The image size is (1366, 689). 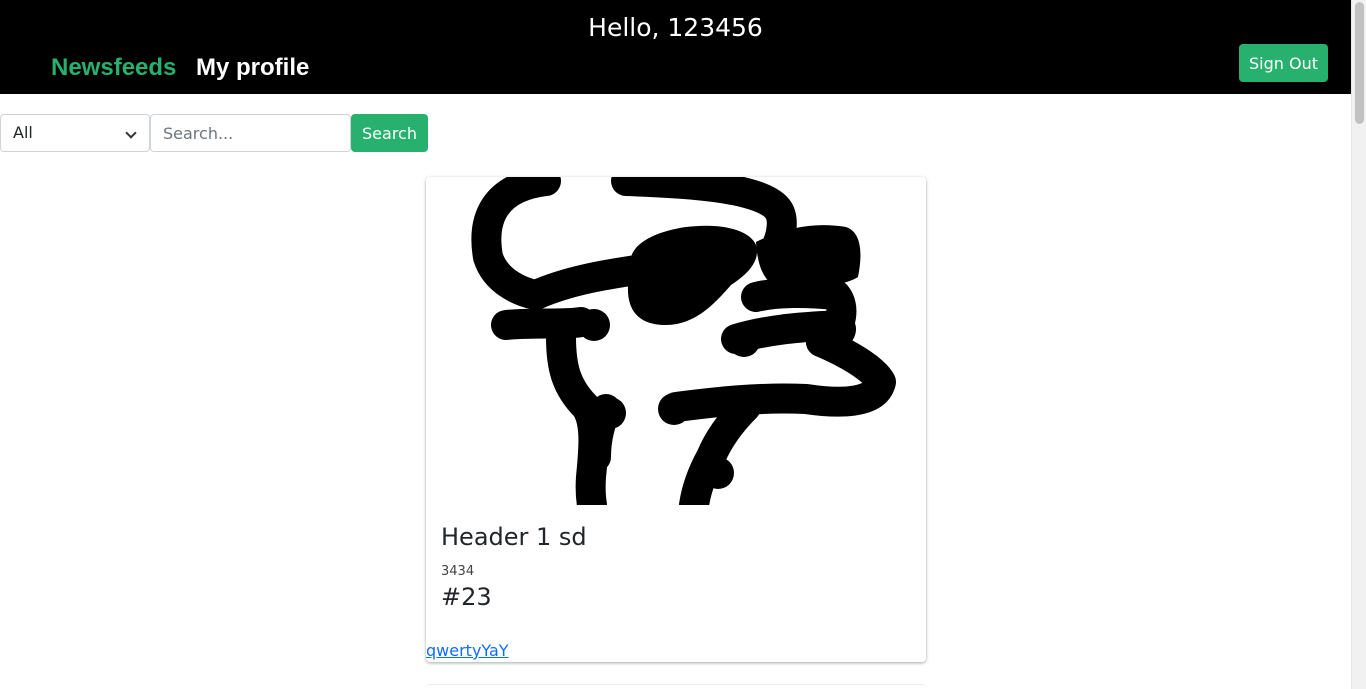 What do you see at coordinates (131, 133) in the screenshot?
I see `chevron-down-icon` at bounding box center [131, 133].